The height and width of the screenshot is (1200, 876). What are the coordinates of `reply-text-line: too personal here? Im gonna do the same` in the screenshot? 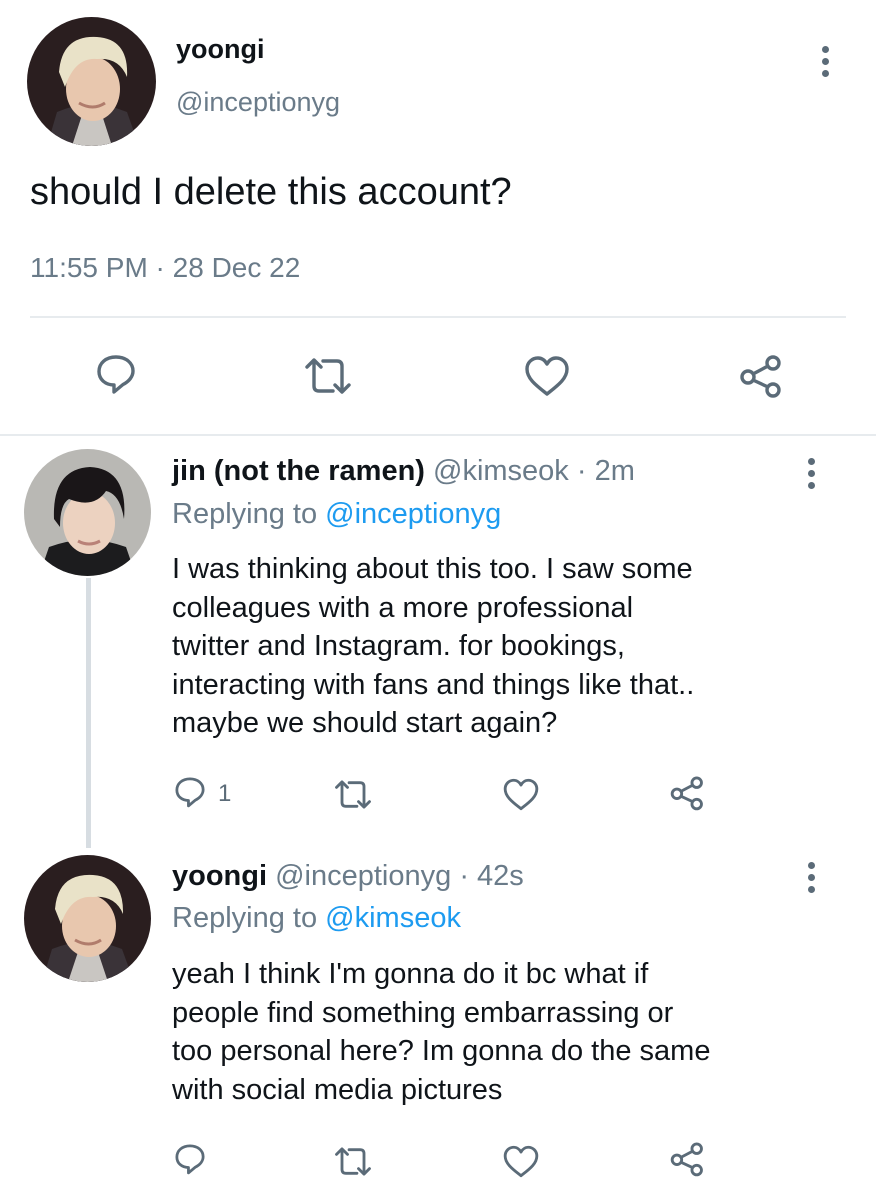 It's located at (441, 1051).